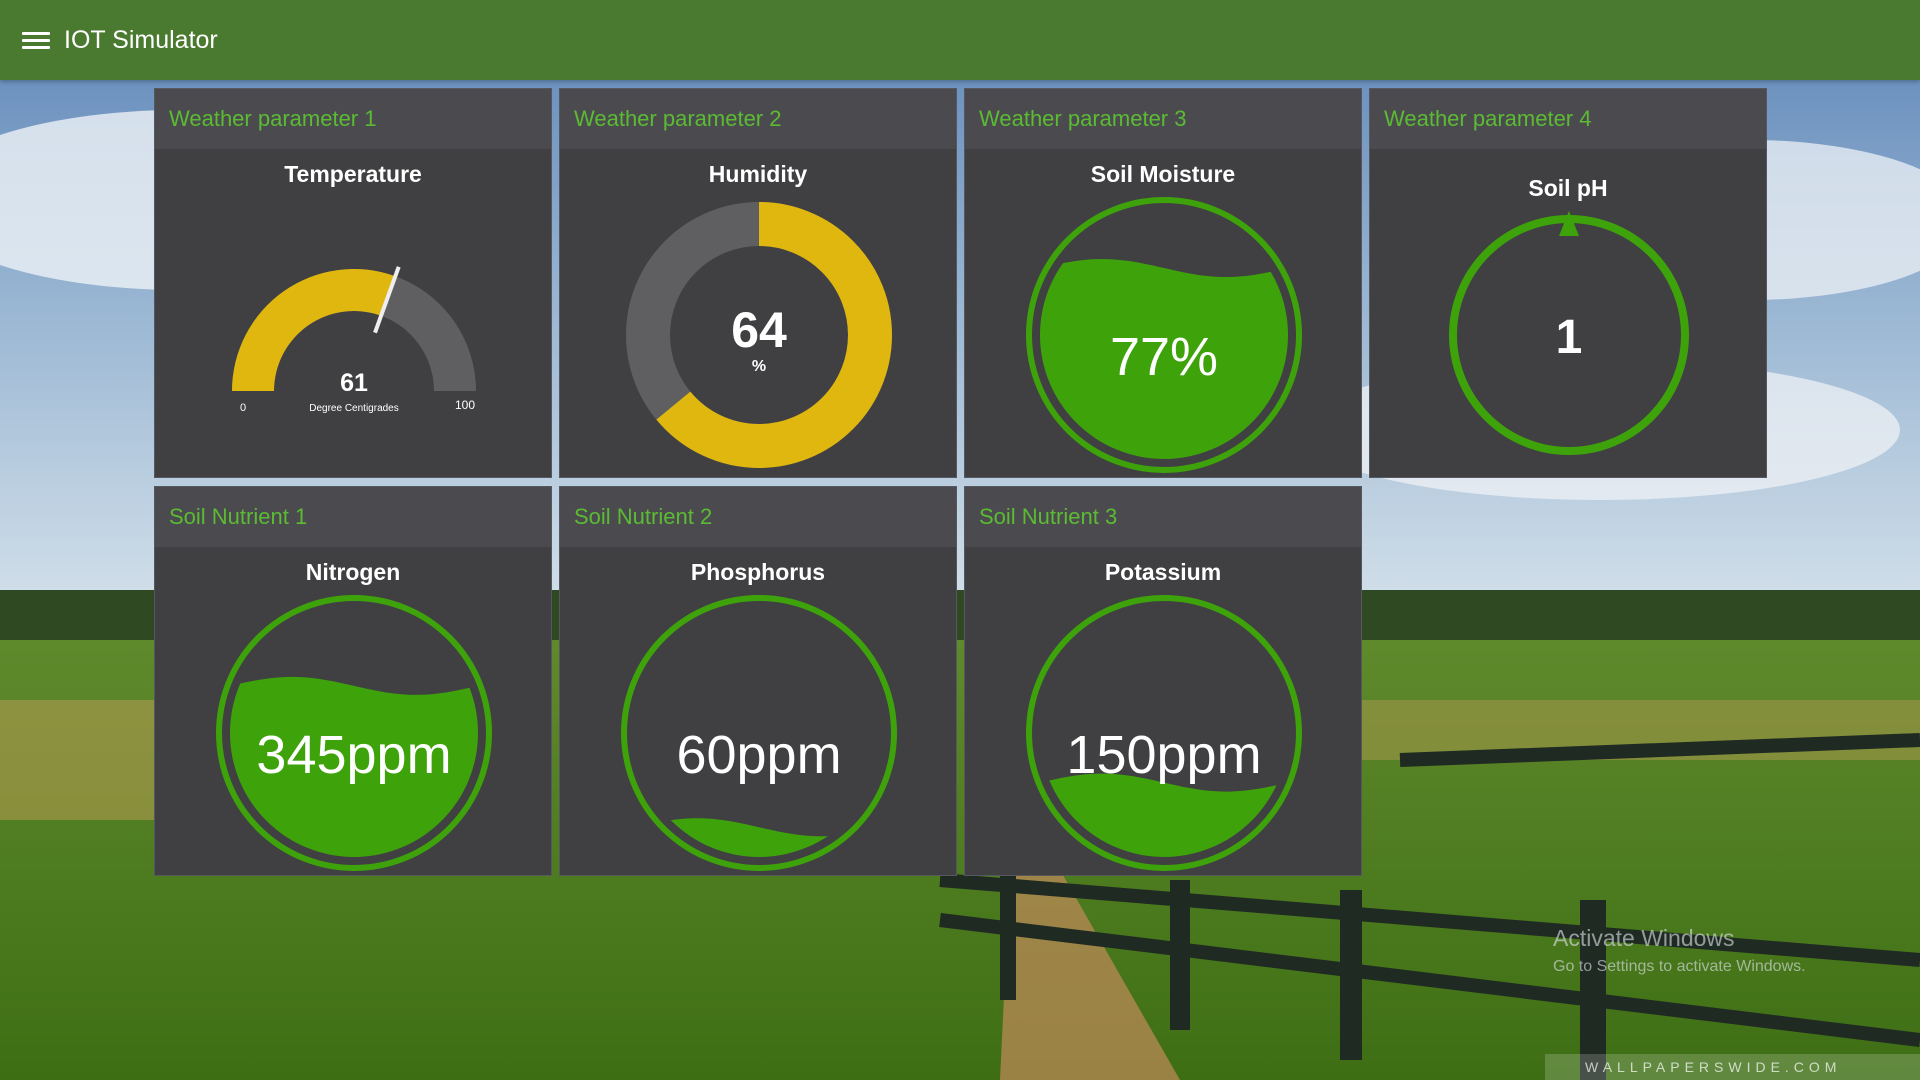 The height and width of the screenshot is (1080, 1920). I want to click on soil-ph-gauge: 1, so click(1569, 333).